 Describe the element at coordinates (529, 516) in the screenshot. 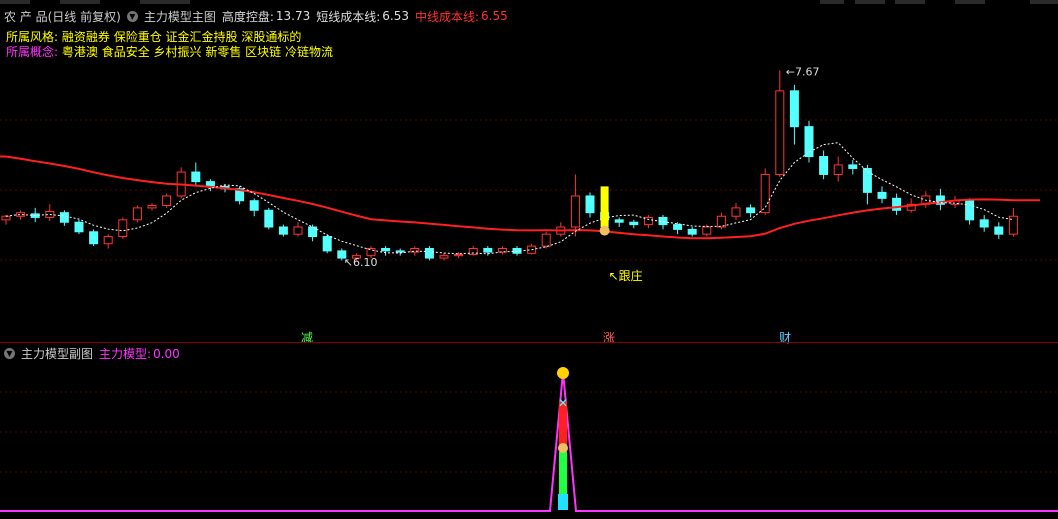

I see `bottom-strip` at that location.